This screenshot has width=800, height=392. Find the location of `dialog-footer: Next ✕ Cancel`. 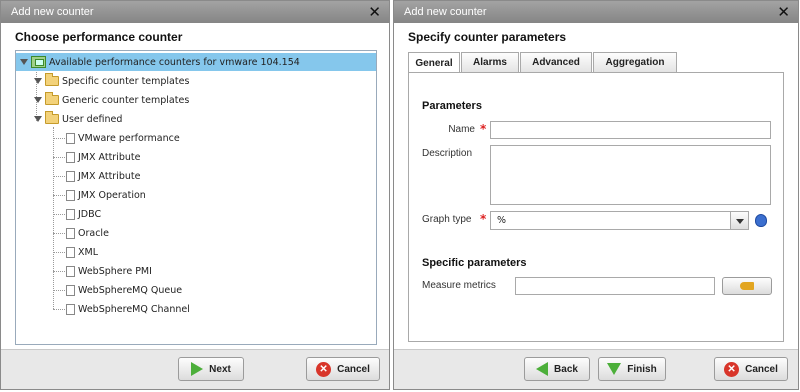

dialog-footer: Next ✕ Cancel is located at coordinates (195, 369).